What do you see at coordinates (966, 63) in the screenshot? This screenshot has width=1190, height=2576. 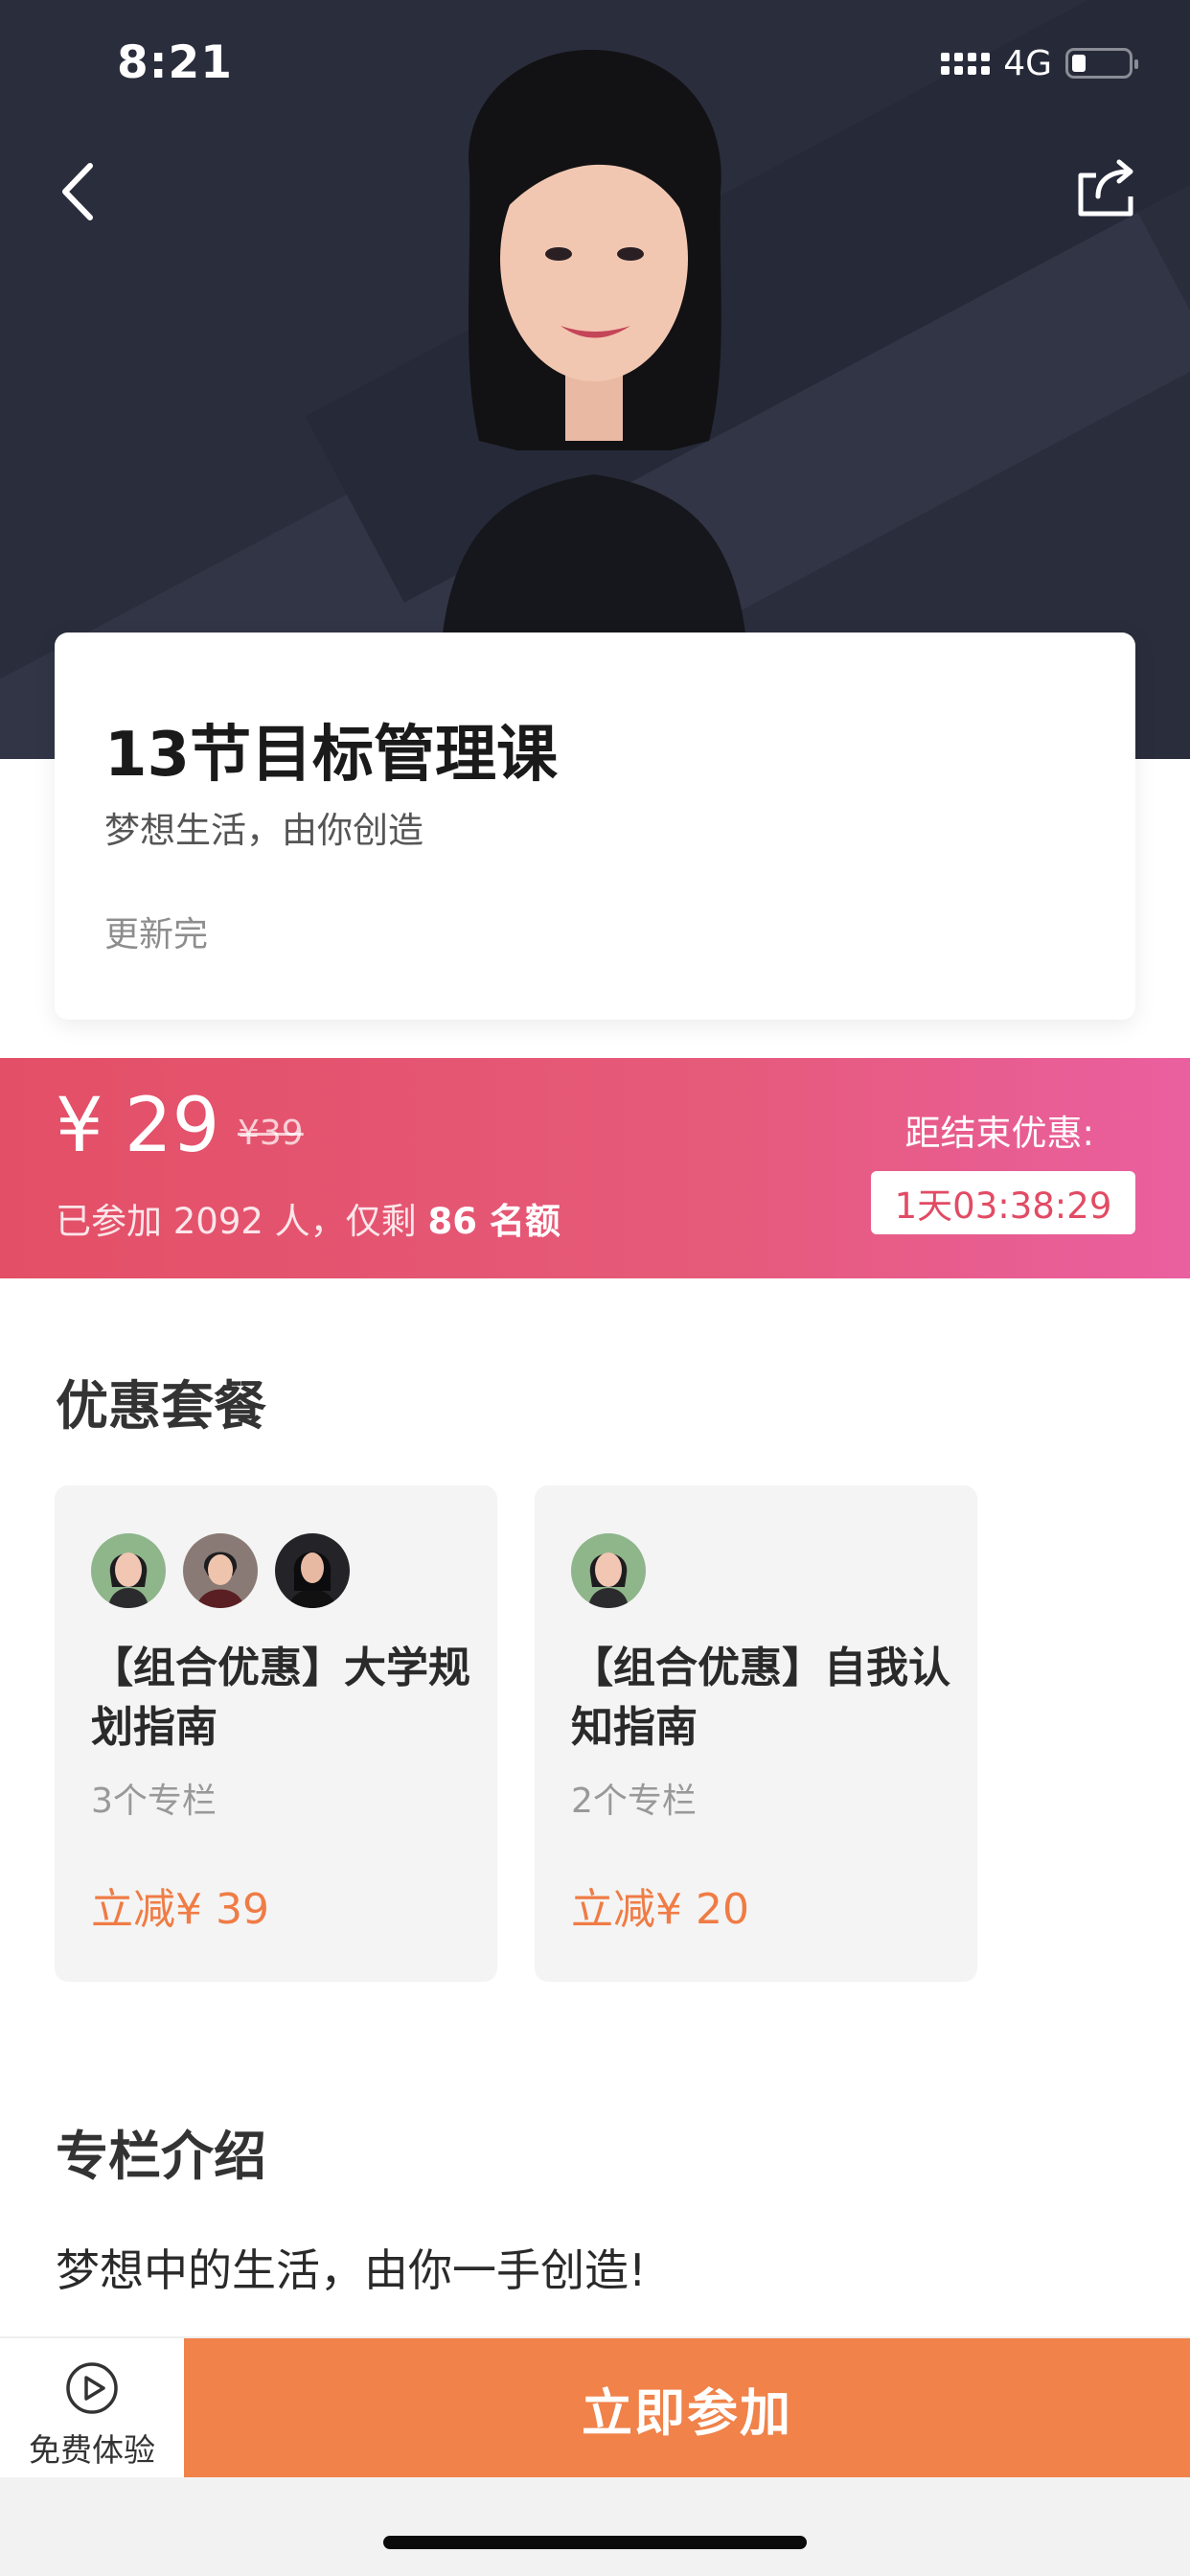 I see `cellular-signal-icon` at bounding box center [966, 63].